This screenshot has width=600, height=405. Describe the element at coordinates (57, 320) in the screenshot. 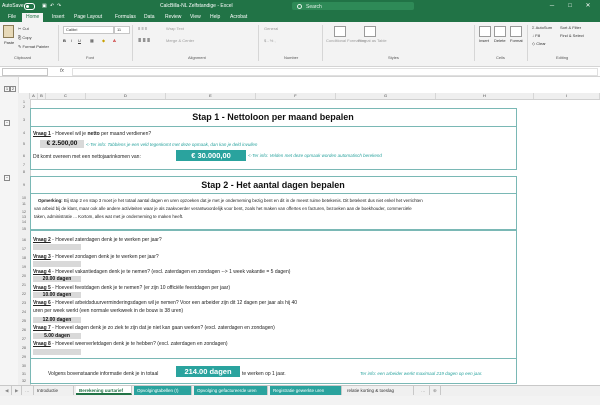

I see `adv-days-input: 12.00 dagen` at that location.